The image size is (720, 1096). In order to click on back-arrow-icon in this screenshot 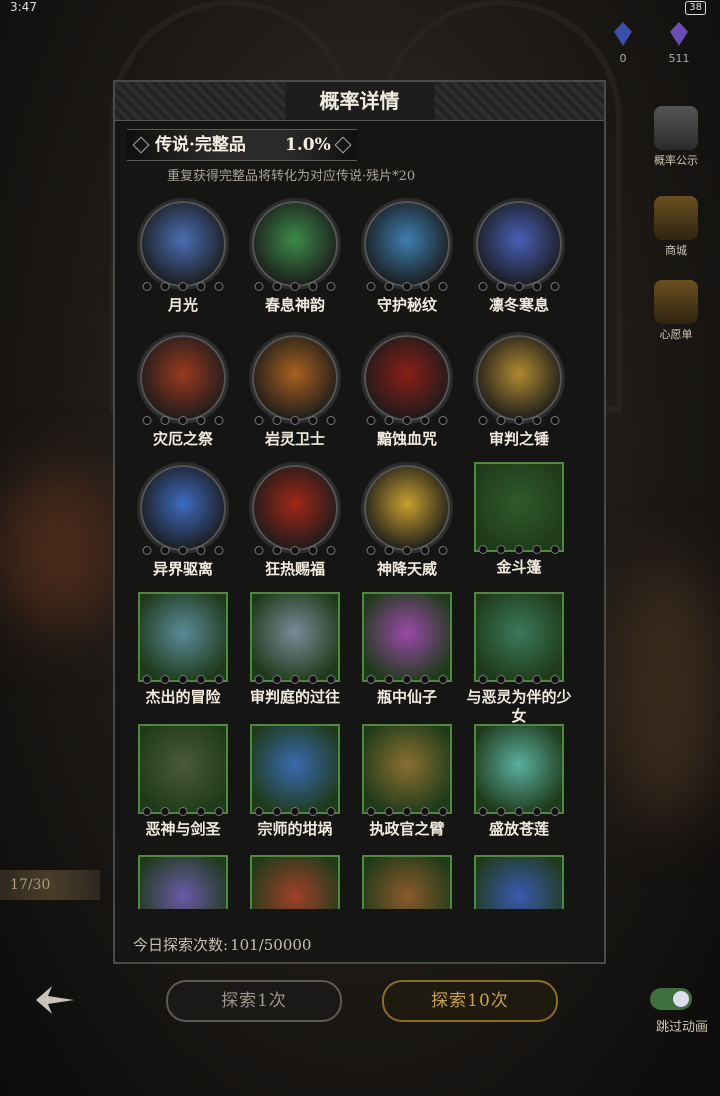, I will do `click(55, 1000)`.